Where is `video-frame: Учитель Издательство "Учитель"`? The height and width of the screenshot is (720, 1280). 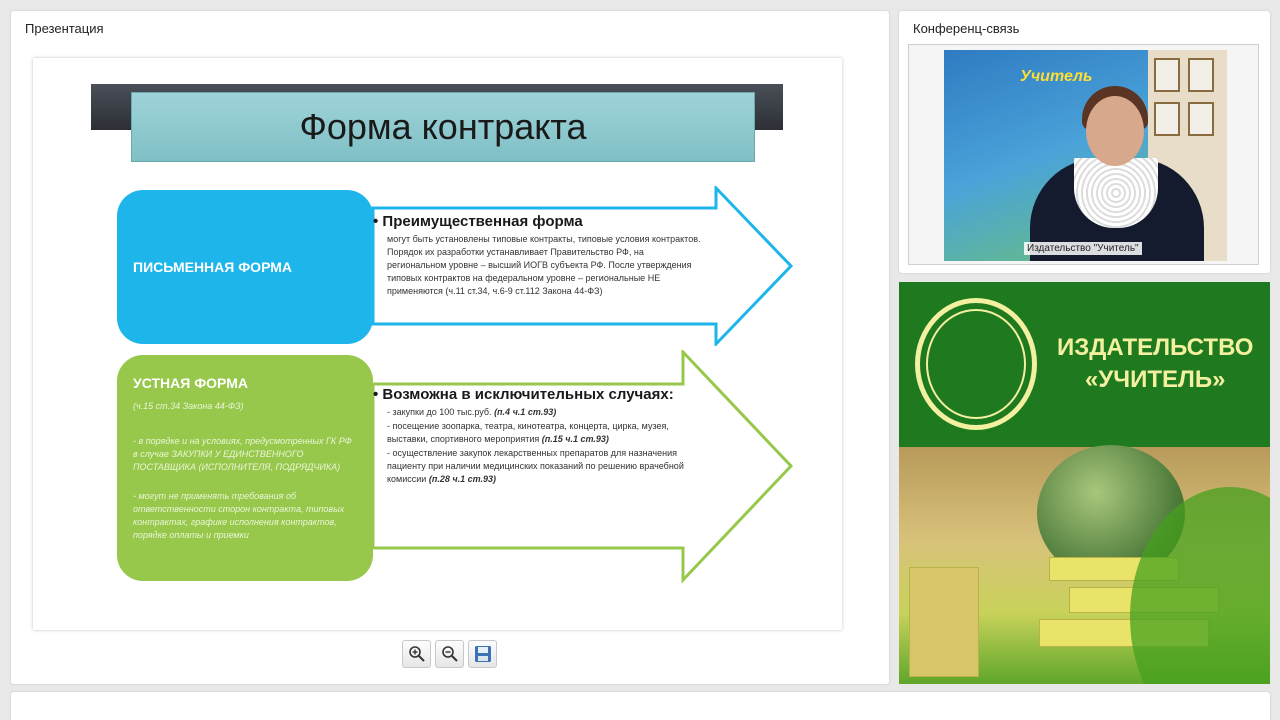 video-frame: Учитель Издательство "Учитель" is located at coordinates (1083, 154).